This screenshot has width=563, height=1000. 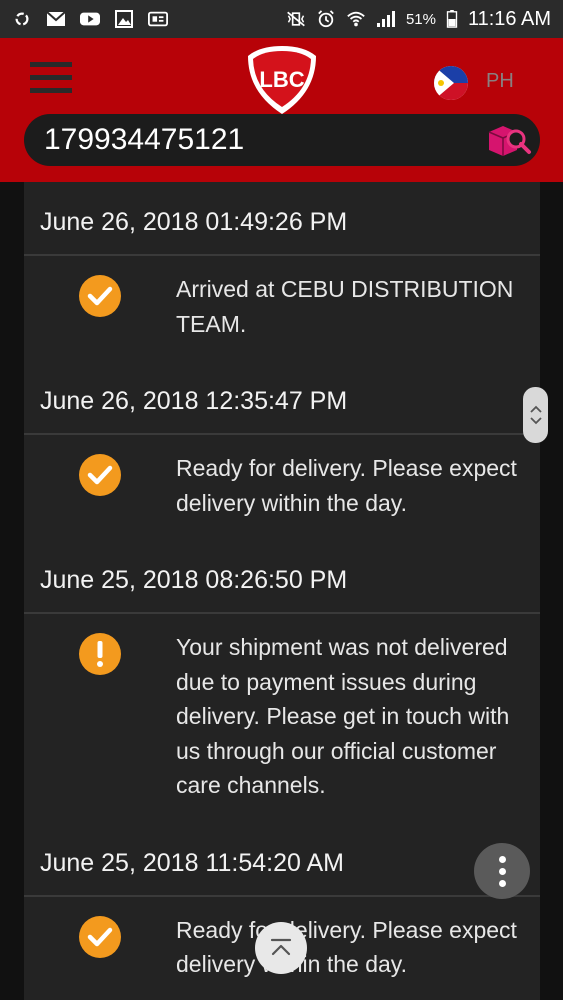 I want to click on entry-message: Arrived at CEBU DISTRIBUTION TEAM., so click(x=345, y=306).